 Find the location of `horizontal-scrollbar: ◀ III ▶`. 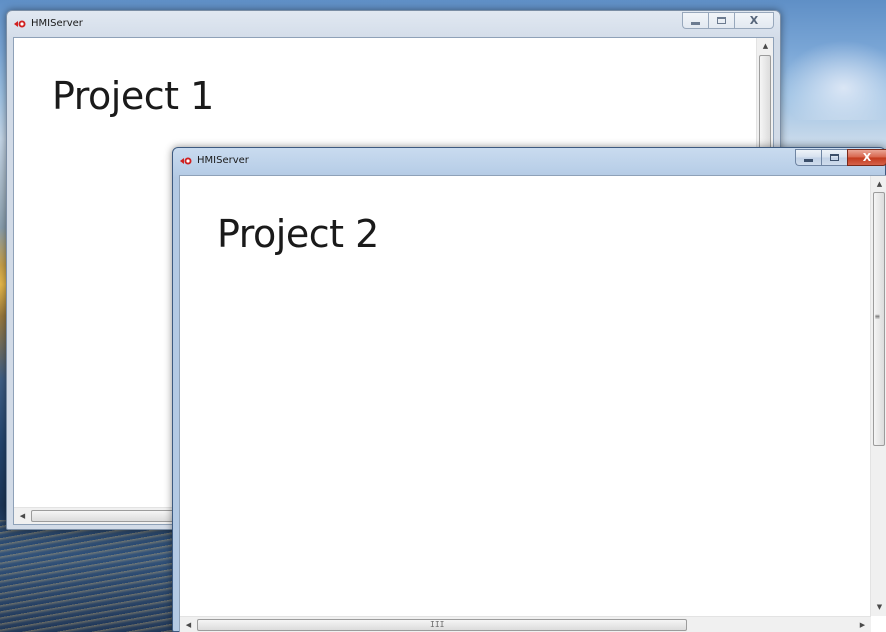

horizontal-scrollbar: ◀ III ▶ is located at coordinates (525, 624).